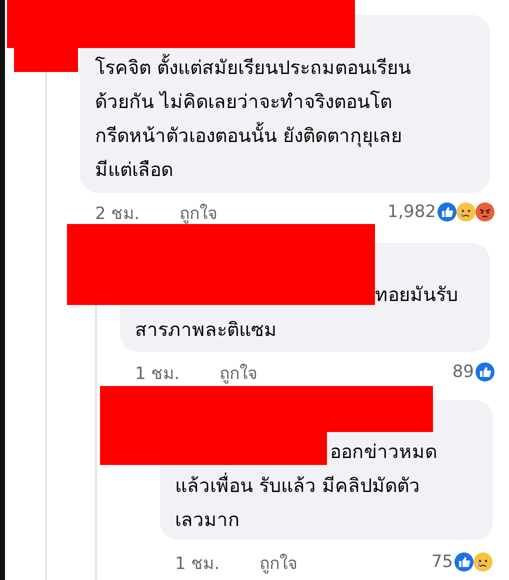 This screenshot has width=509, height=580. I want to click on reaction-count: 89, so click(463, 372).